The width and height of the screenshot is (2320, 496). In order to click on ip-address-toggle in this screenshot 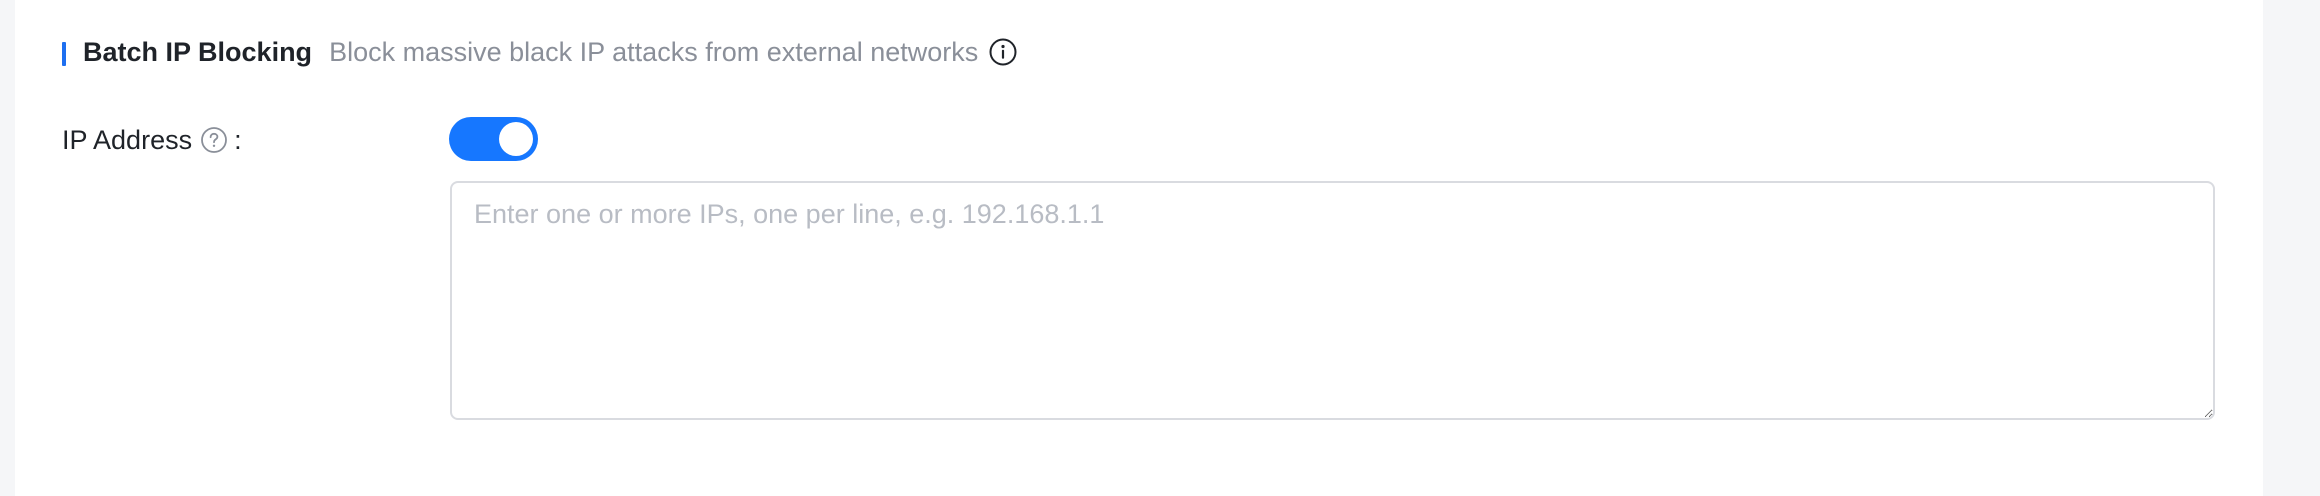, I will do `click(493, 139)`.